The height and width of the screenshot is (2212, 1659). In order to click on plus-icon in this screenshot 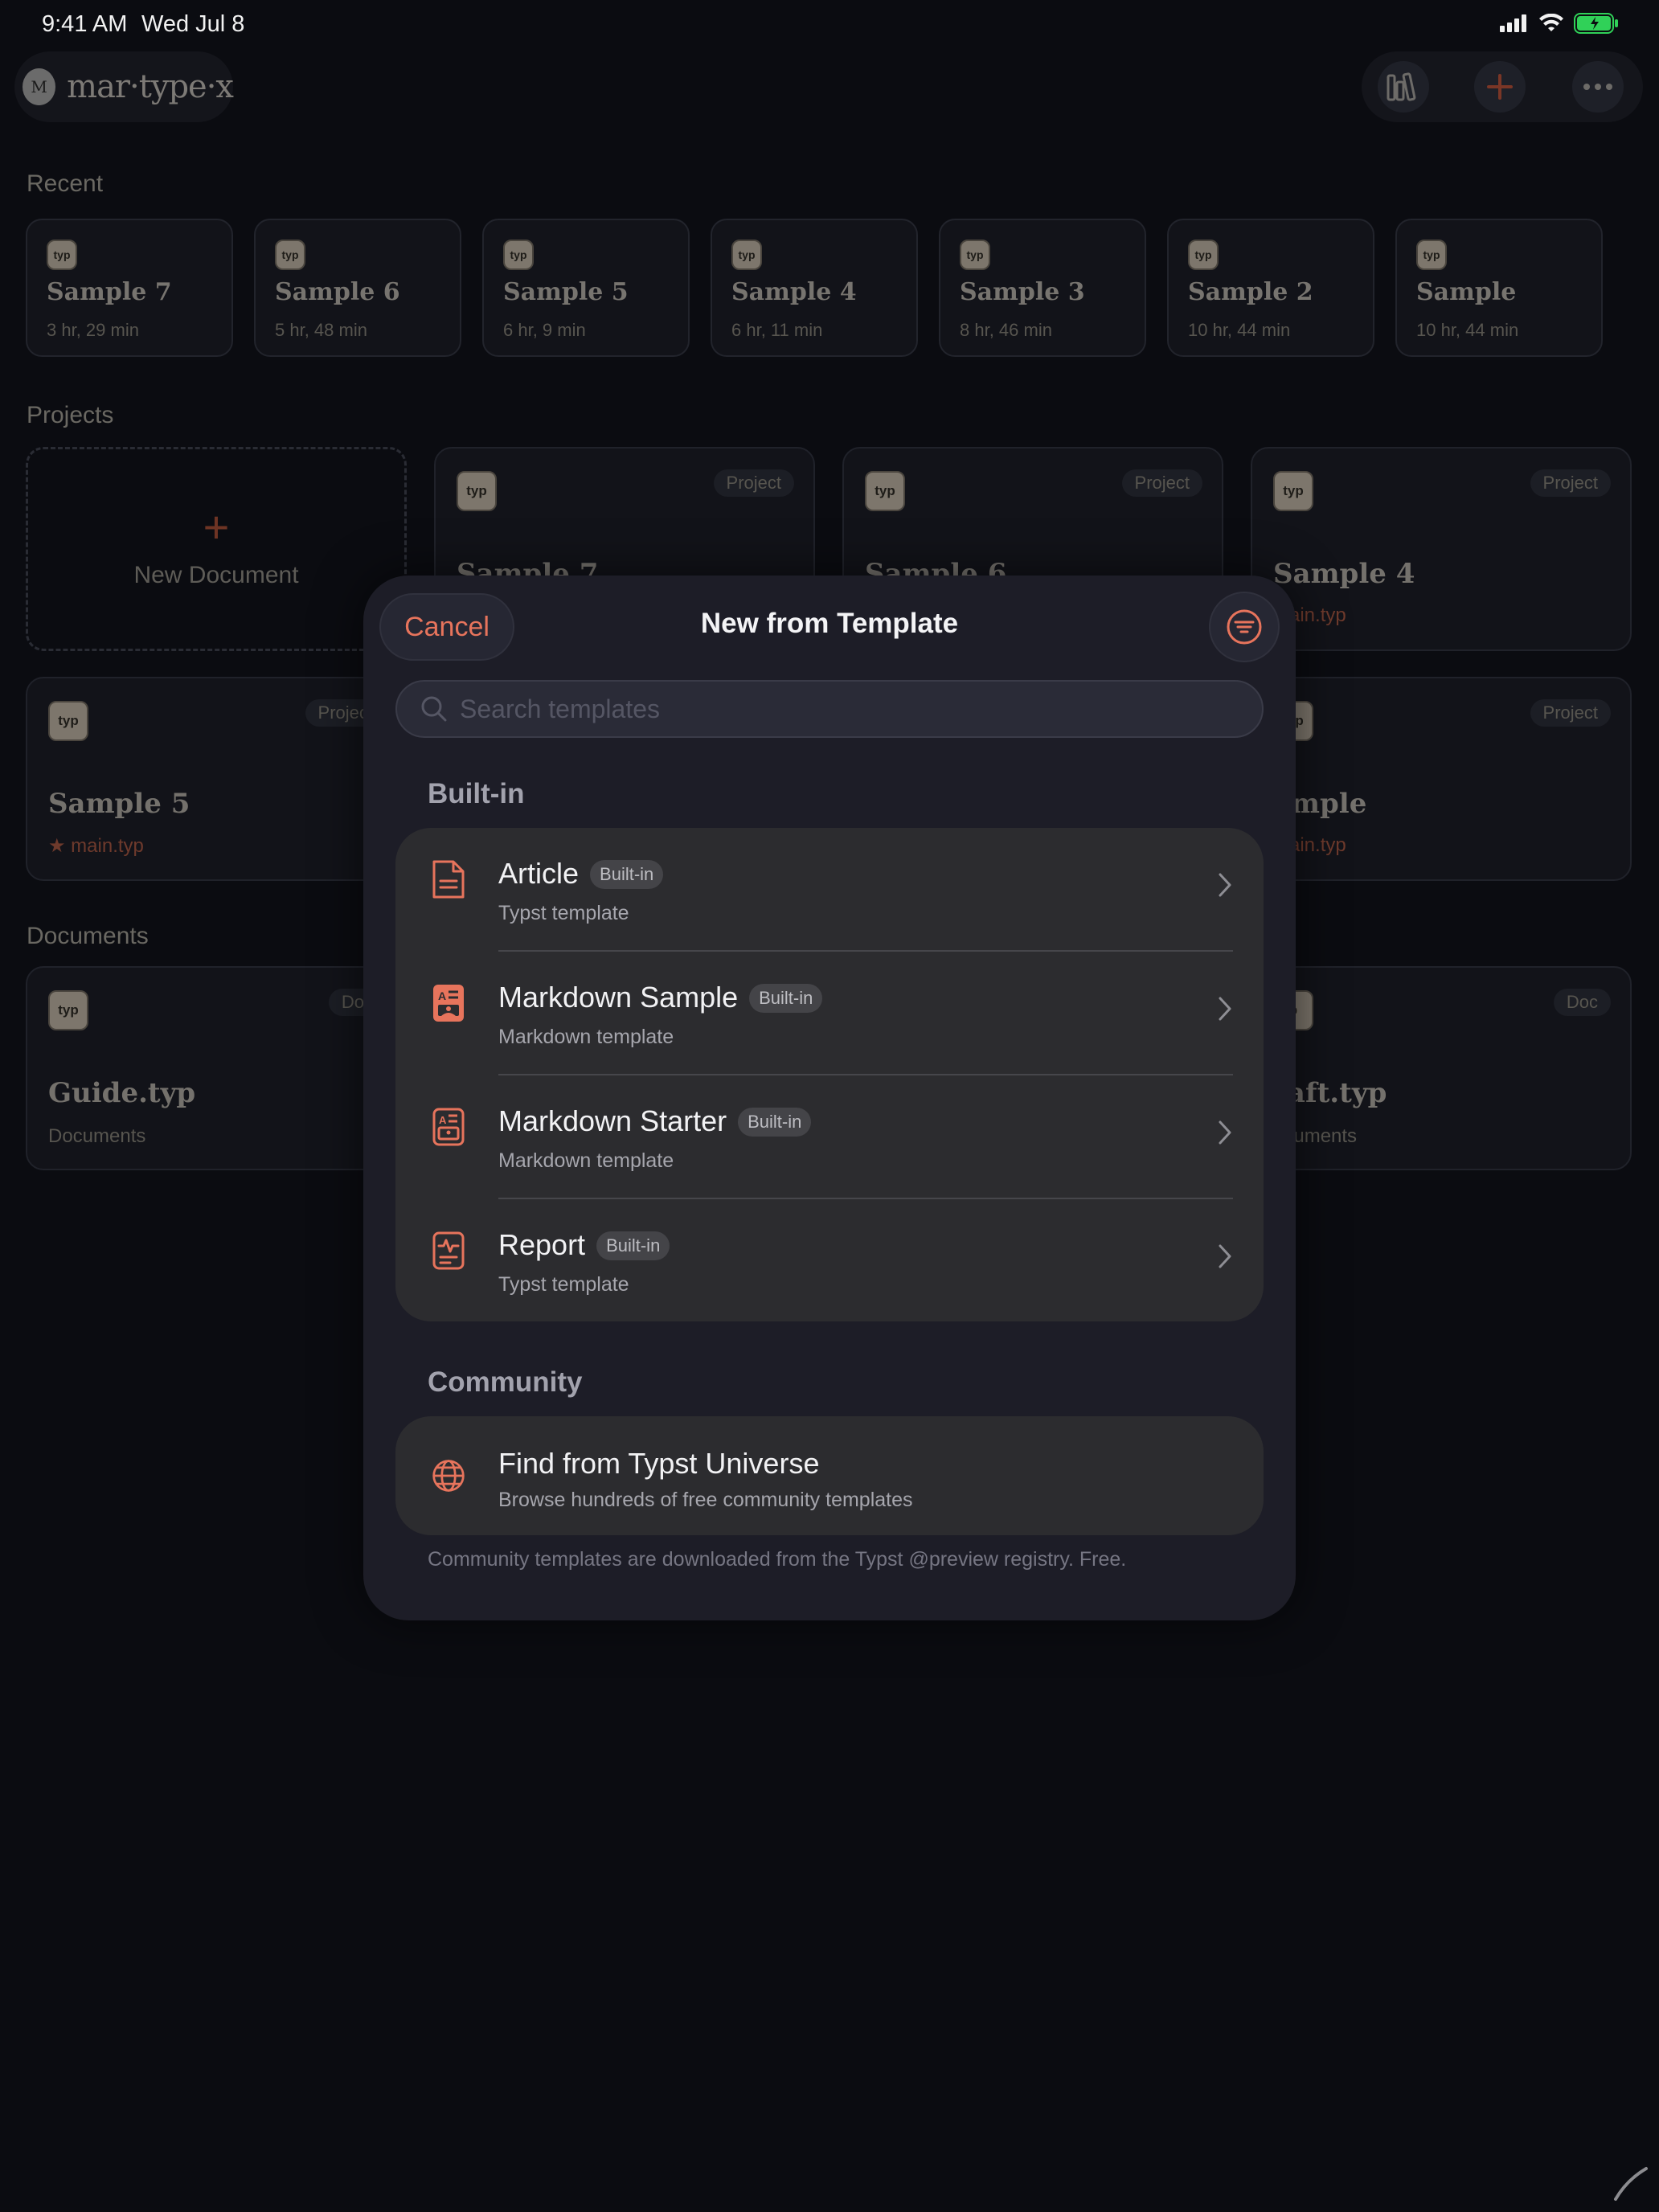, I will do `click(1500, 87)`.